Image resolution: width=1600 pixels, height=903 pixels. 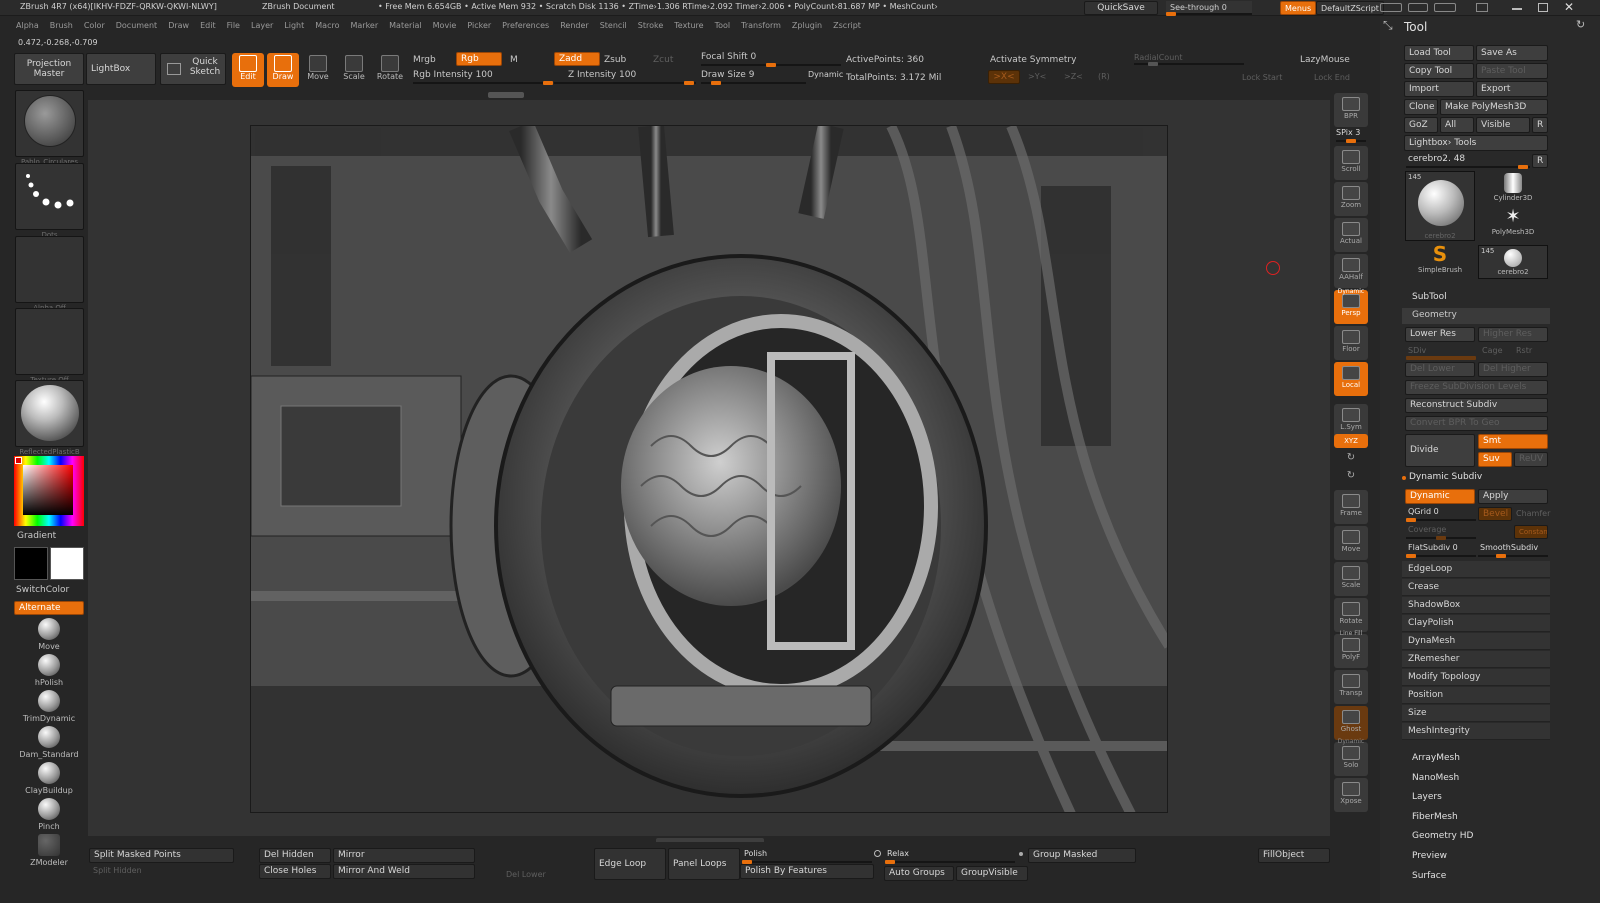 What do you see at coordinates (1262, 77) in the screenshot?
I see `lock-start-button: Lock Start` at bounding box center [1262, 77].